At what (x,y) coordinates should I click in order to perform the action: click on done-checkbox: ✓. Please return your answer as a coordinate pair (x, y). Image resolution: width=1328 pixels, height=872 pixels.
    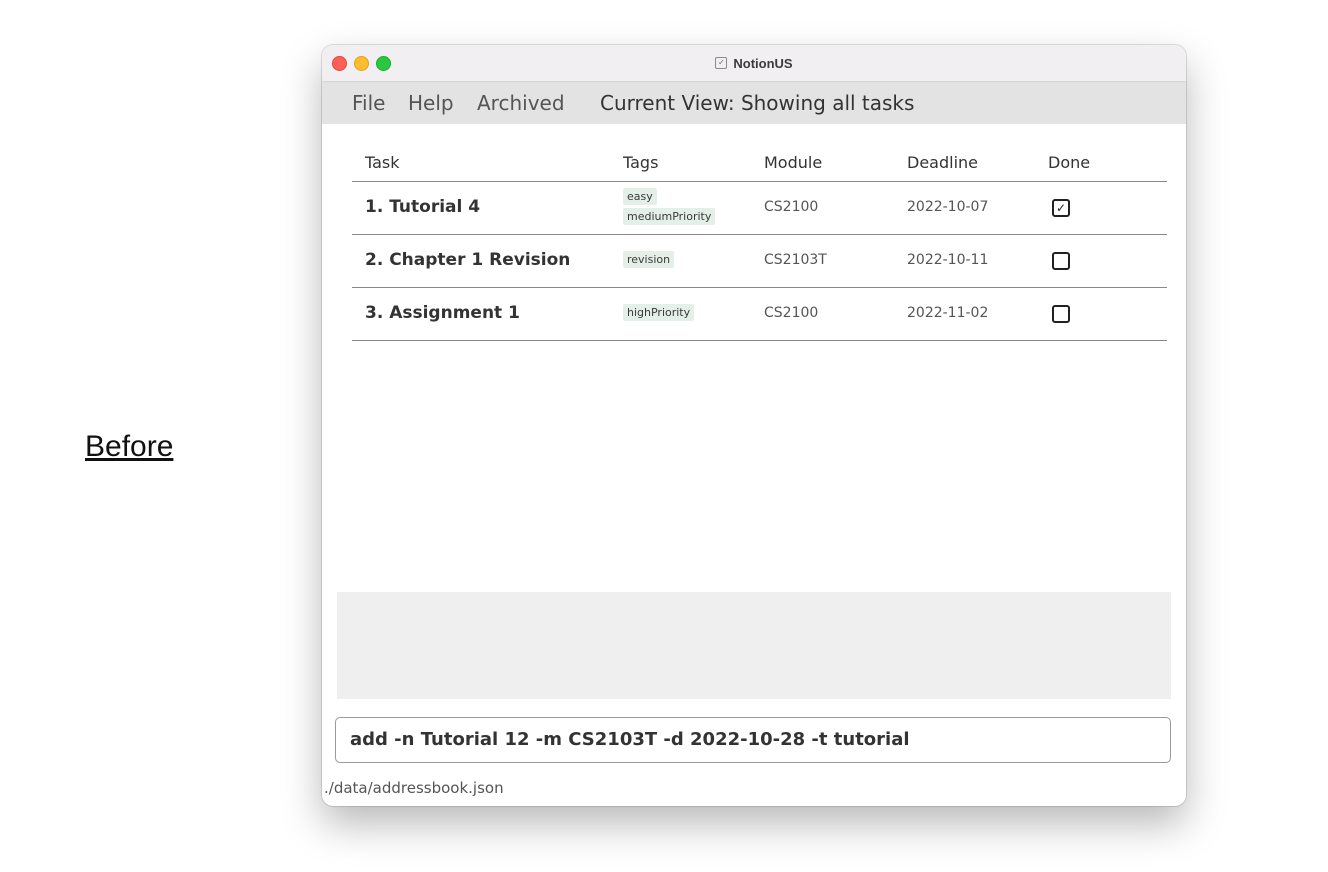
    Looking at the image, I should click on (1061, 208).